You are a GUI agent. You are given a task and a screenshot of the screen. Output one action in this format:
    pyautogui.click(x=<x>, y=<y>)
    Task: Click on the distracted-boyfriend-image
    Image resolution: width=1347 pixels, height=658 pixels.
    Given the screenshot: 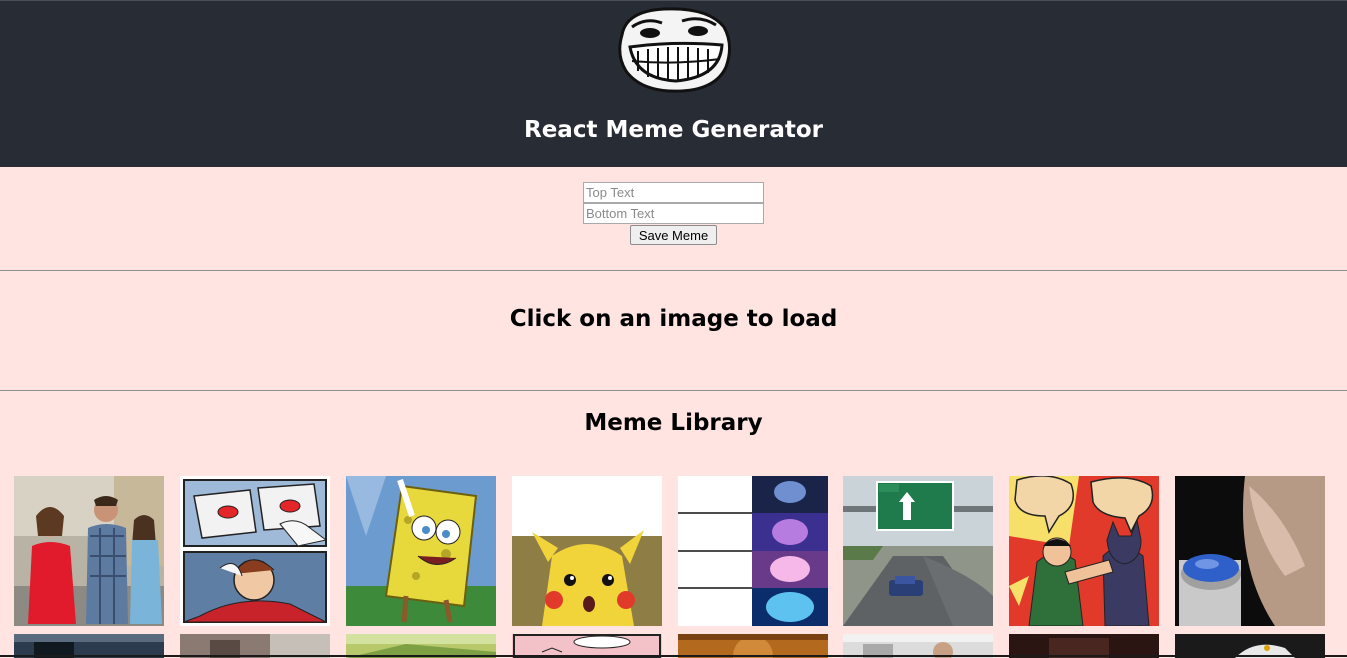 What is the action you would take?
    pyautogui.click(x=89, y=551)
    